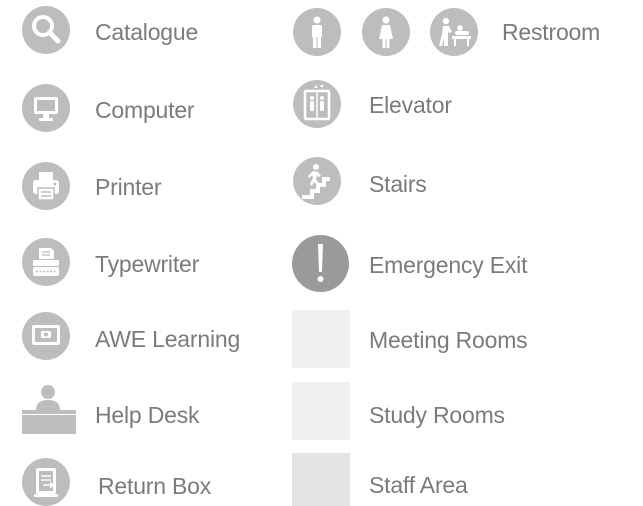 The width and height of the screenshot is (643, 506). I want to click on legend-label: Emergency Exit, so click(448, 265).